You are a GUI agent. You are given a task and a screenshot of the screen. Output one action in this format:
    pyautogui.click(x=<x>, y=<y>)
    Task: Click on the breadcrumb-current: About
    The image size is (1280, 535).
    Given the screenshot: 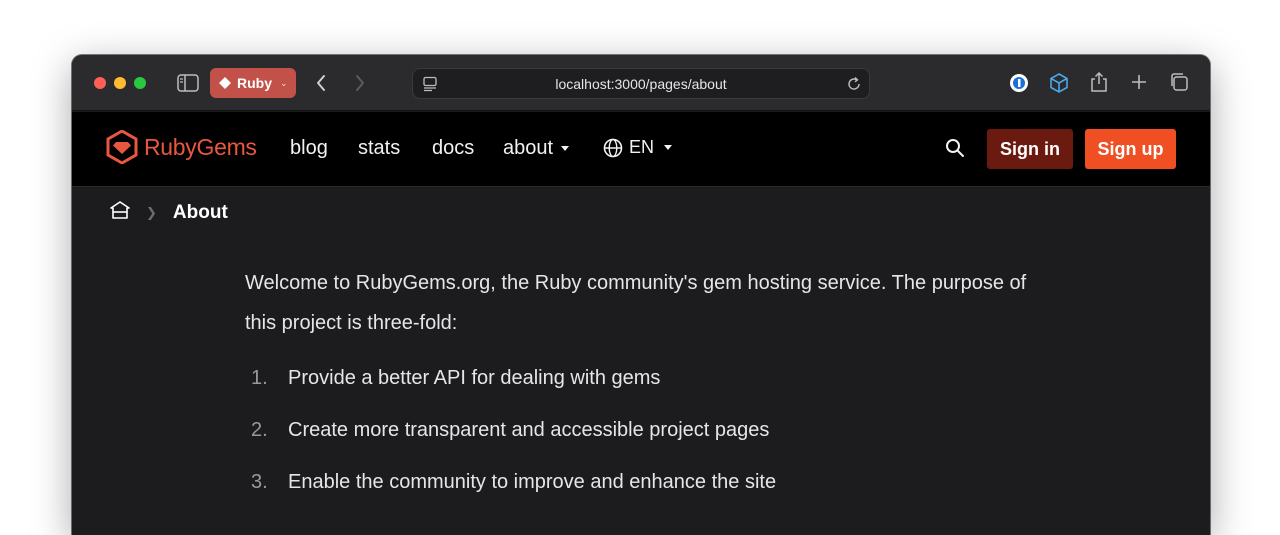 What is the action you would take?
    pyautogui.click(x=200, y=212)
    